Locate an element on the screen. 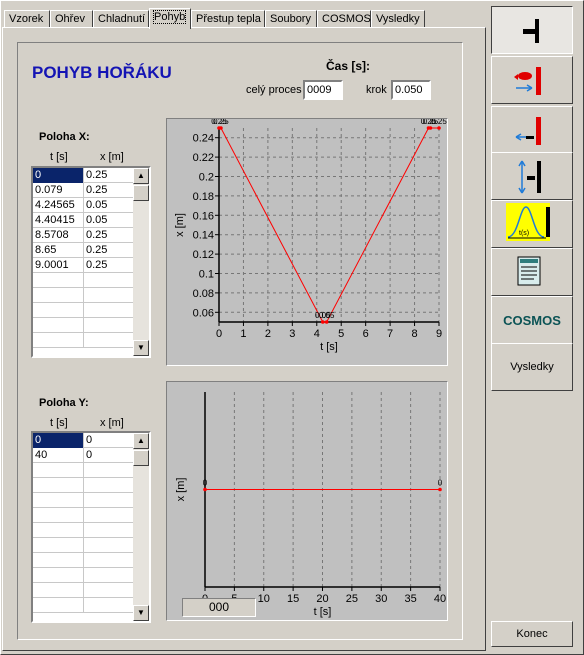 This screenshot has width=584, height=655. poloha-x-scrollbar: ▲ ▼ is located at coordinates (141, 262).